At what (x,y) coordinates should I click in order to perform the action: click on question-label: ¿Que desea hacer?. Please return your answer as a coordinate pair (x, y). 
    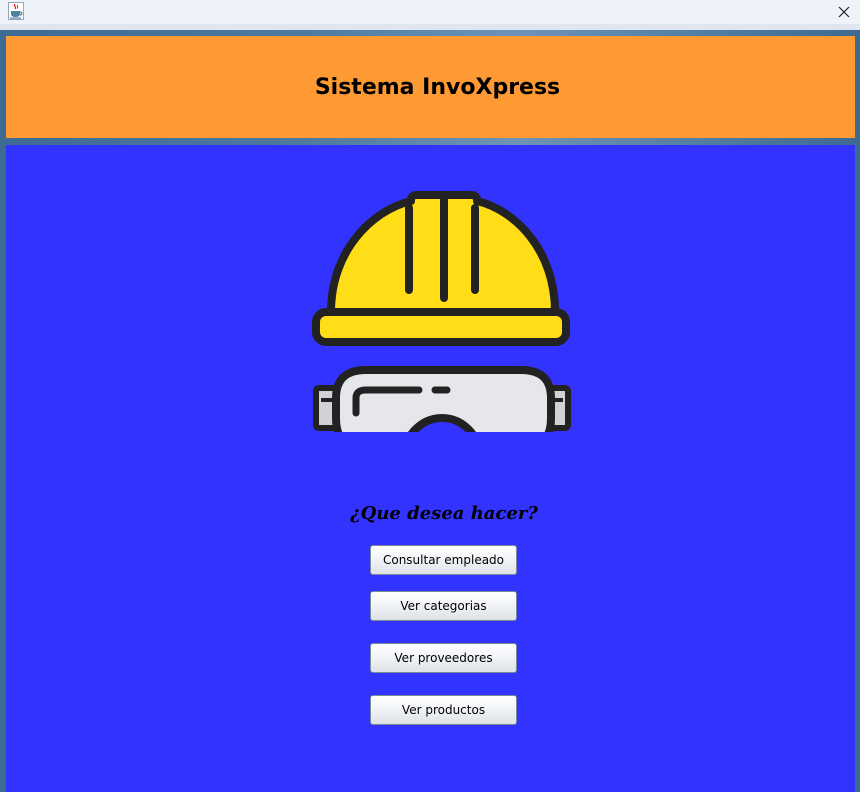
    Looking at the image, I should click on (444, 513).